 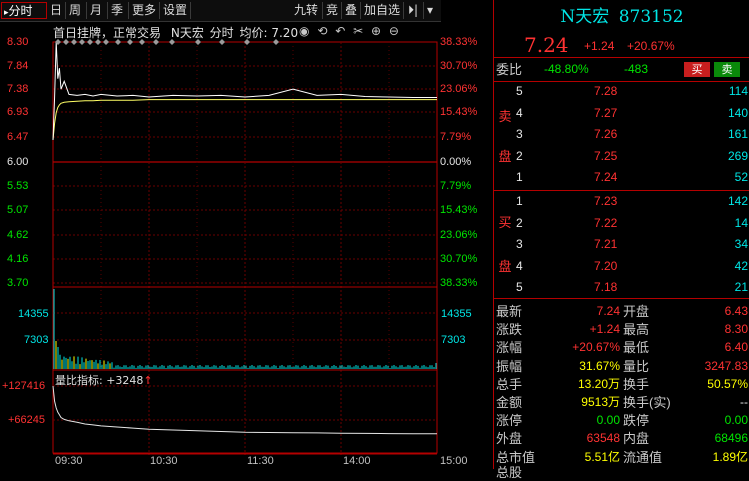 What do you see at coordinates (621, 134) in the screenshot?
I see `sell-level-row: 3 7.26 161` at bounding box center [621, 134].